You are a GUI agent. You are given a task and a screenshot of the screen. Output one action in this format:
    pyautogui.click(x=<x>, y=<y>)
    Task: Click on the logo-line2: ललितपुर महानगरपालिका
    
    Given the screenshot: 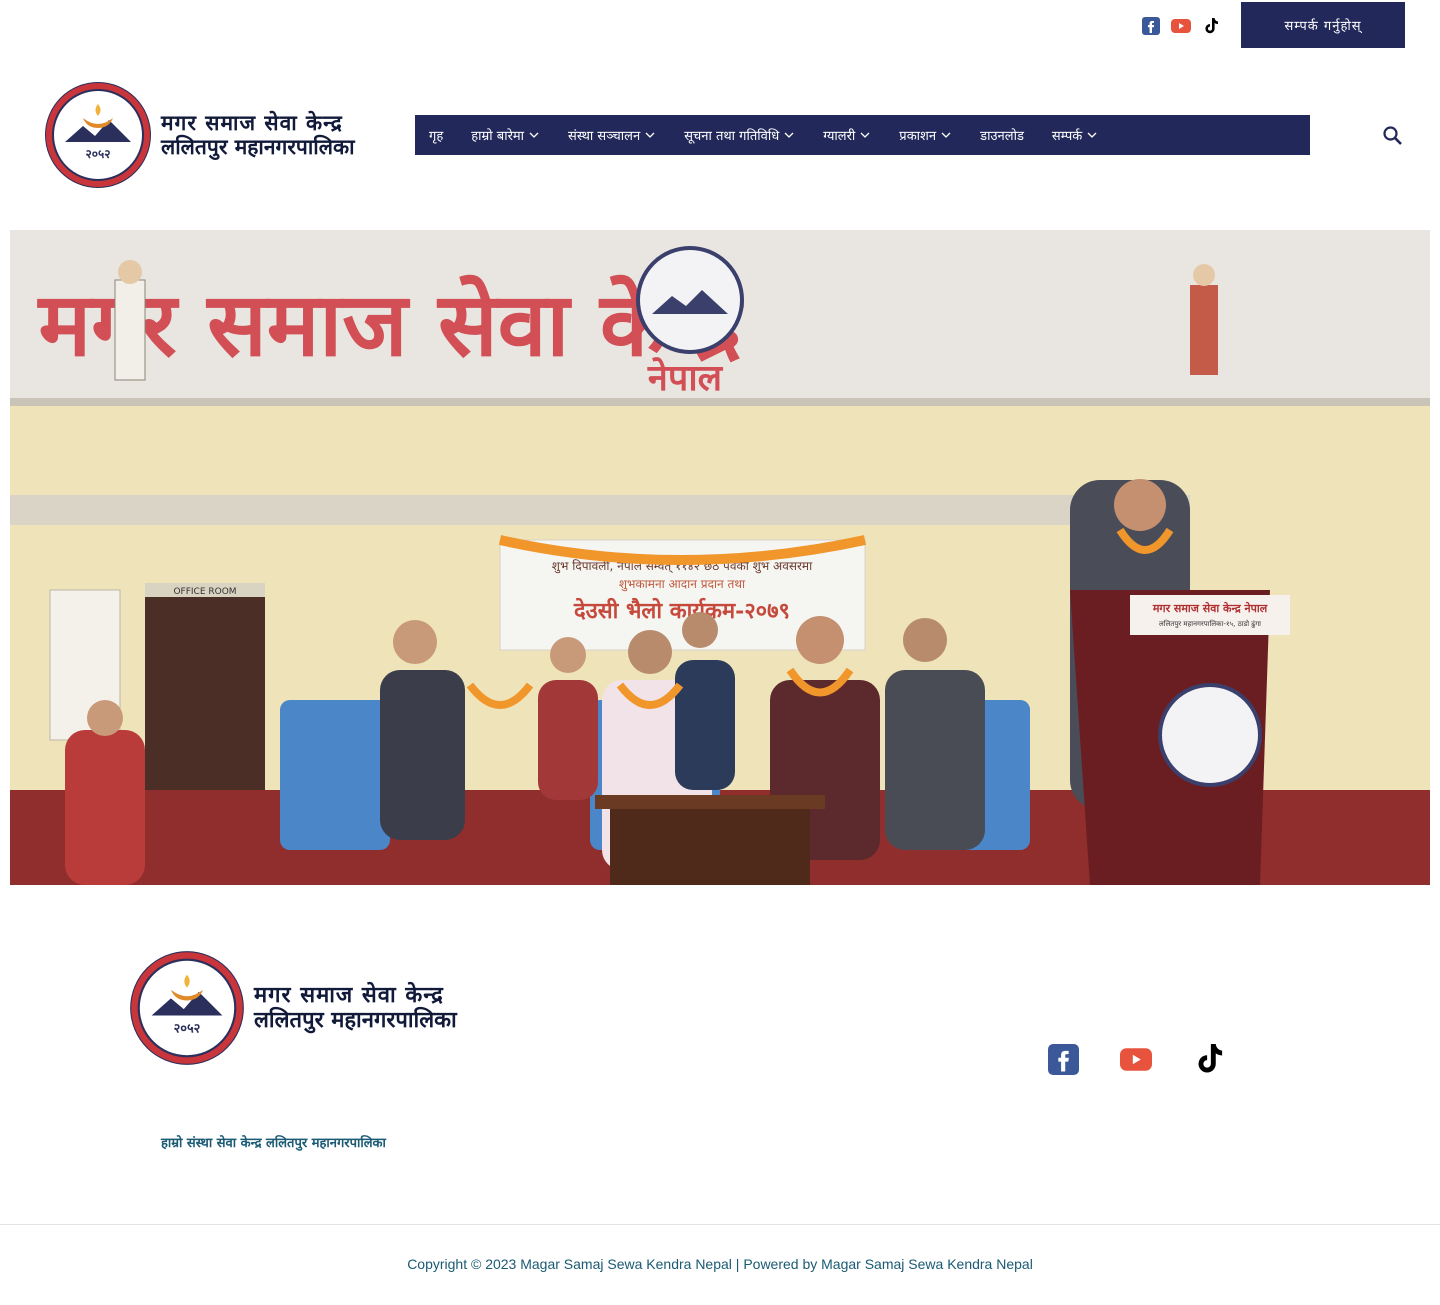 What is the action you would take?
    pyautogui.click(x=258, y=146)
    